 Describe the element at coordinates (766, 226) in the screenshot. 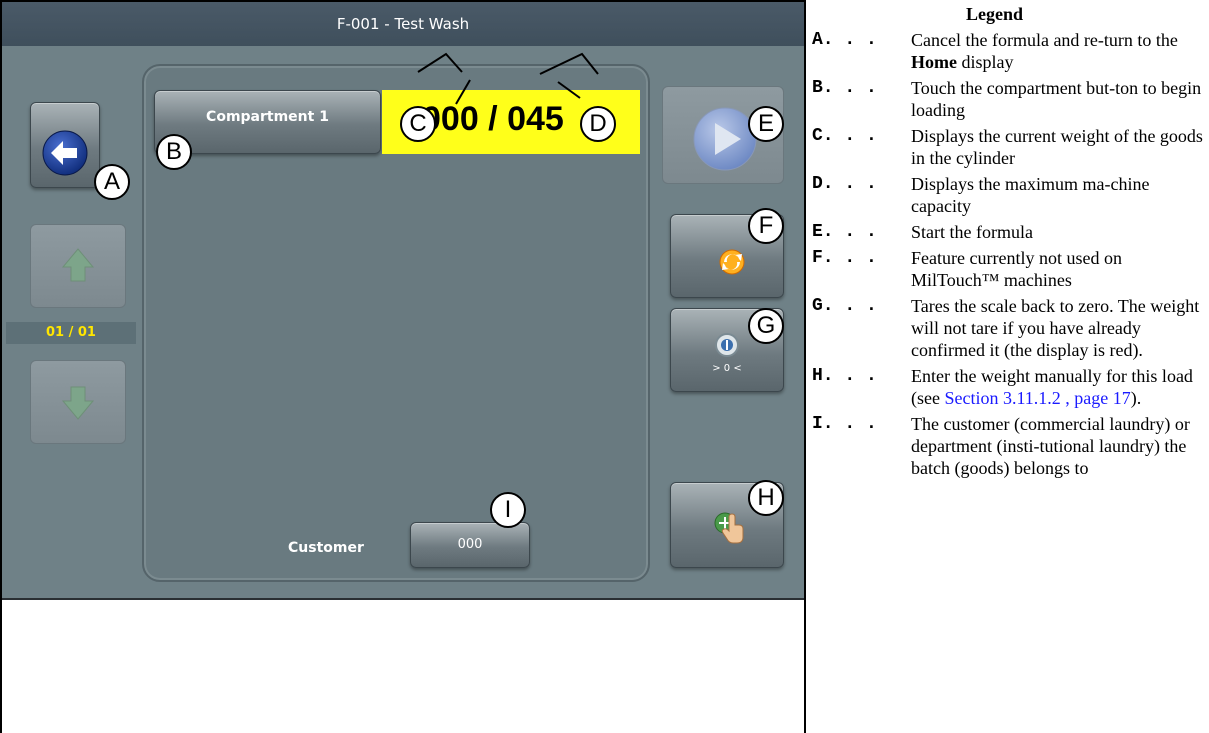

I see `callout-f: F` at that location.